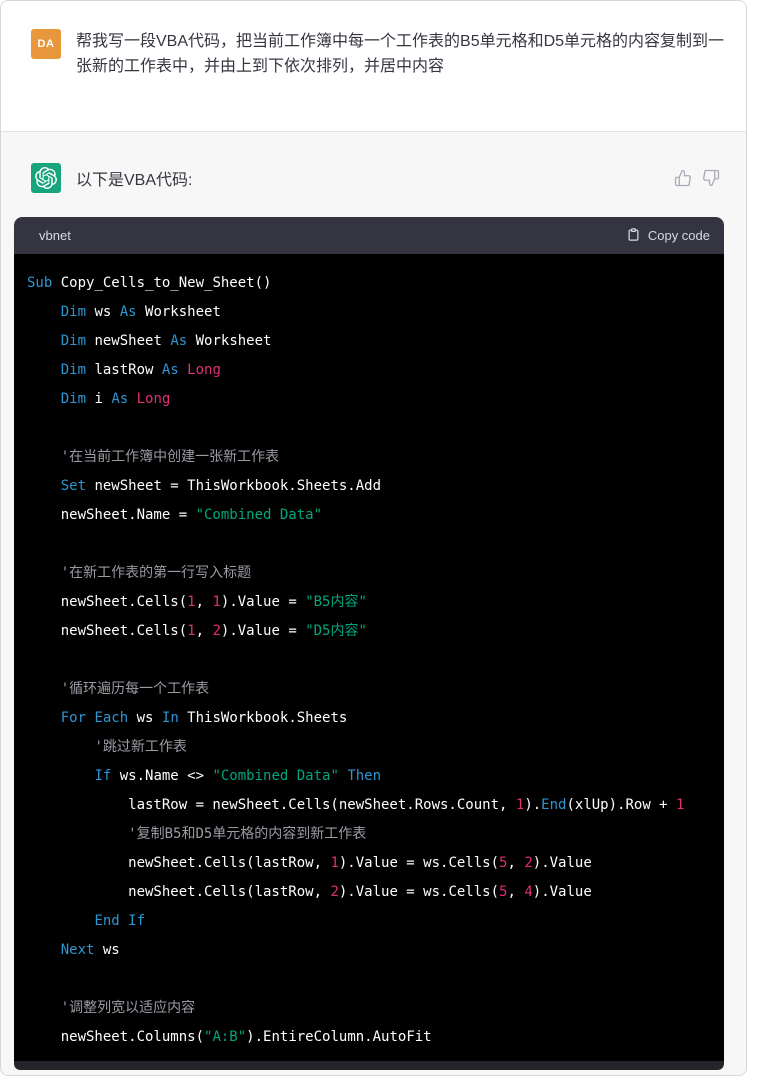 The height and width of the screenshot is (1078, 758). I want to click on code-line: Dim ws As Worksheet, so click(369, 312).